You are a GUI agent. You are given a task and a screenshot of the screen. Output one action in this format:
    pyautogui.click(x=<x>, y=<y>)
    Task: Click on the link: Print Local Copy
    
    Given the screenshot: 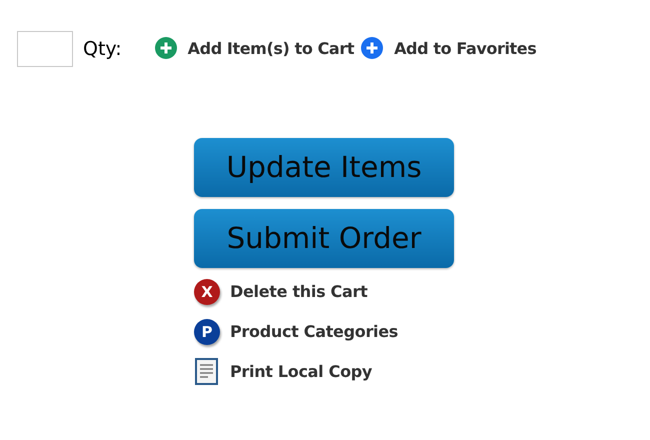 What is the action you would take?
    pyautogui.click(x=301, y=372)
    